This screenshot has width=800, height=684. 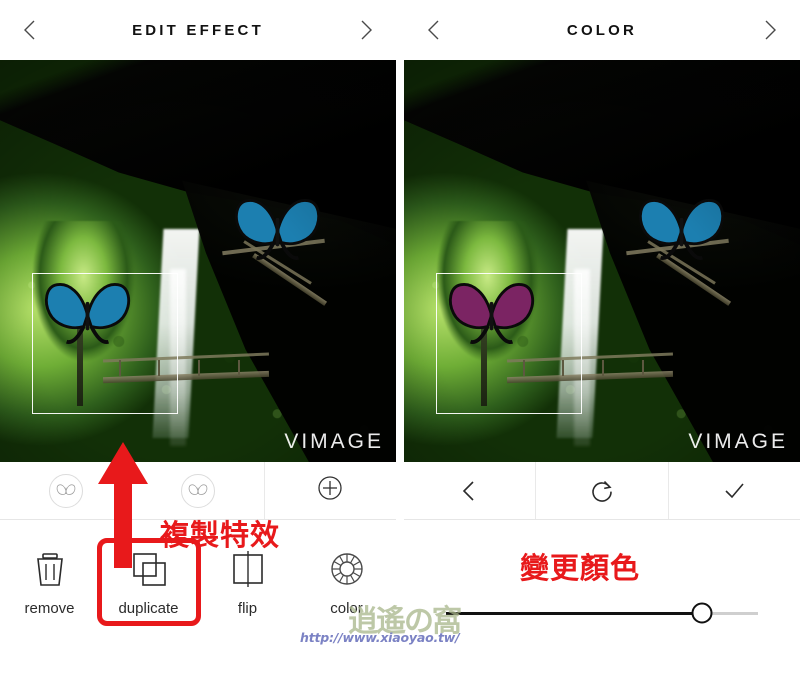 I want to click on page-title: COLOR, so click(x=602, y=30).